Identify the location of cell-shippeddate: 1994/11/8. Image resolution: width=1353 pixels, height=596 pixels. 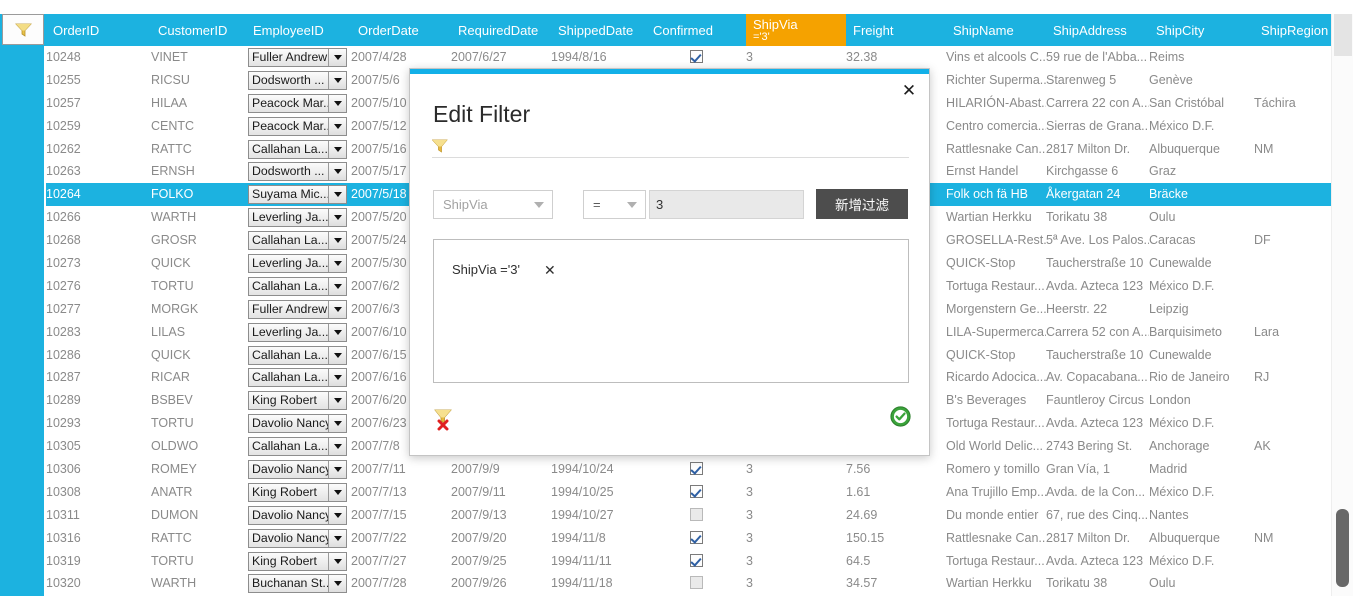
(598, 538).